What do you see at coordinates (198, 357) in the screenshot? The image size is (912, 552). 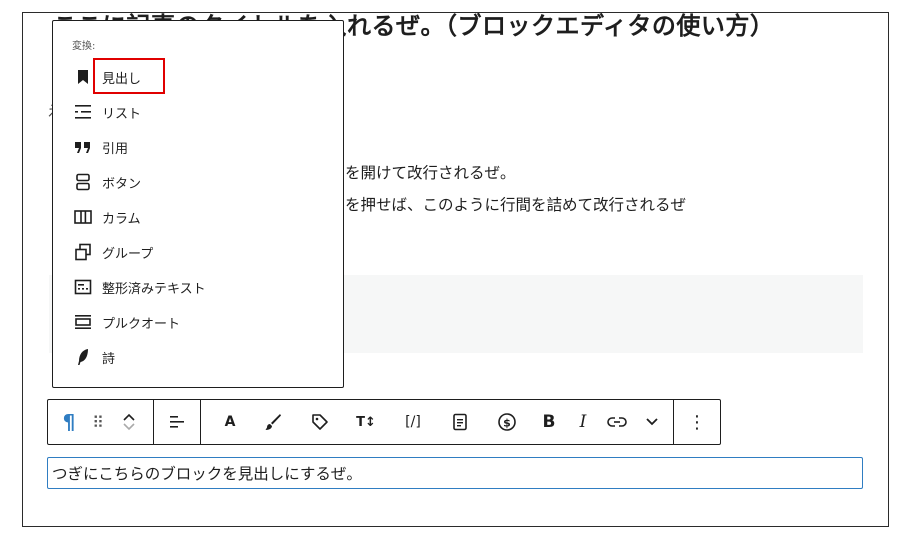 I see `transform-verse-item: 詩` at bounding box center [198, 357].